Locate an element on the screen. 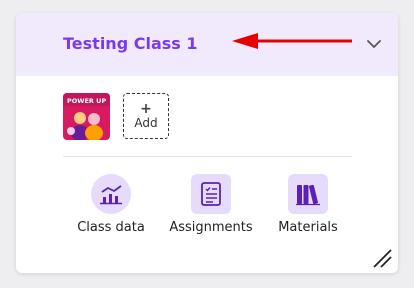 The width and height of the screenshot is (414, 288). assignments-label: Assignments is located at coordinates (211, 227).